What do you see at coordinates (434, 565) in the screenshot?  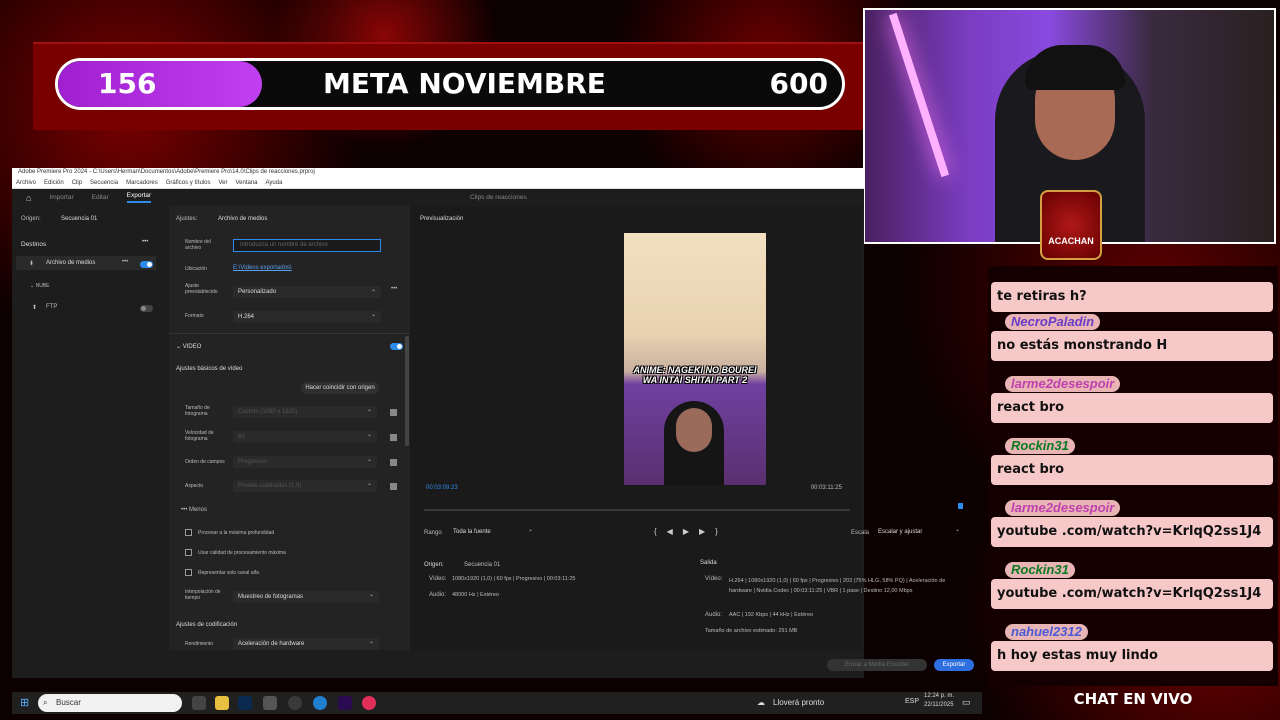 I see `source-label: Origen:` at bounding box center [434, 565].